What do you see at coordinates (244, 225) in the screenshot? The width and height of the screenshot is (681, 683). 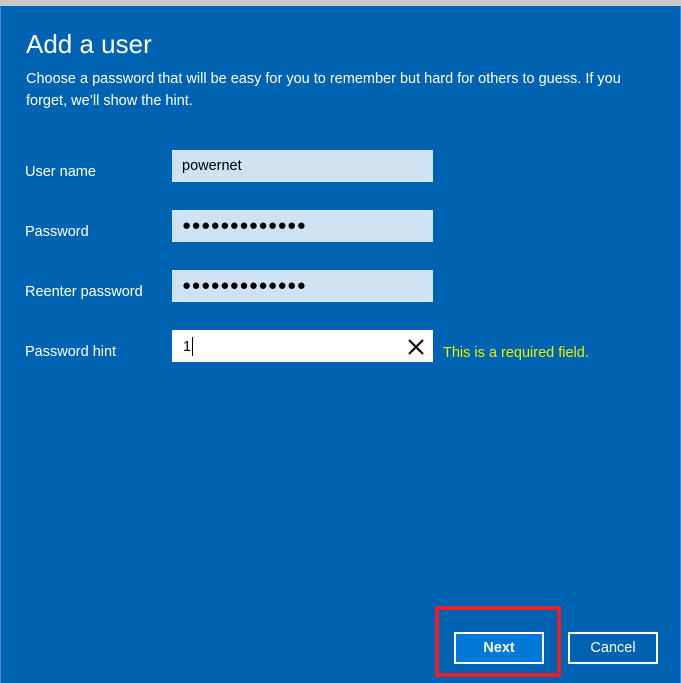 I see `password-value: ●●●●●●●●●●●●●` at bounding box center [244, 225].